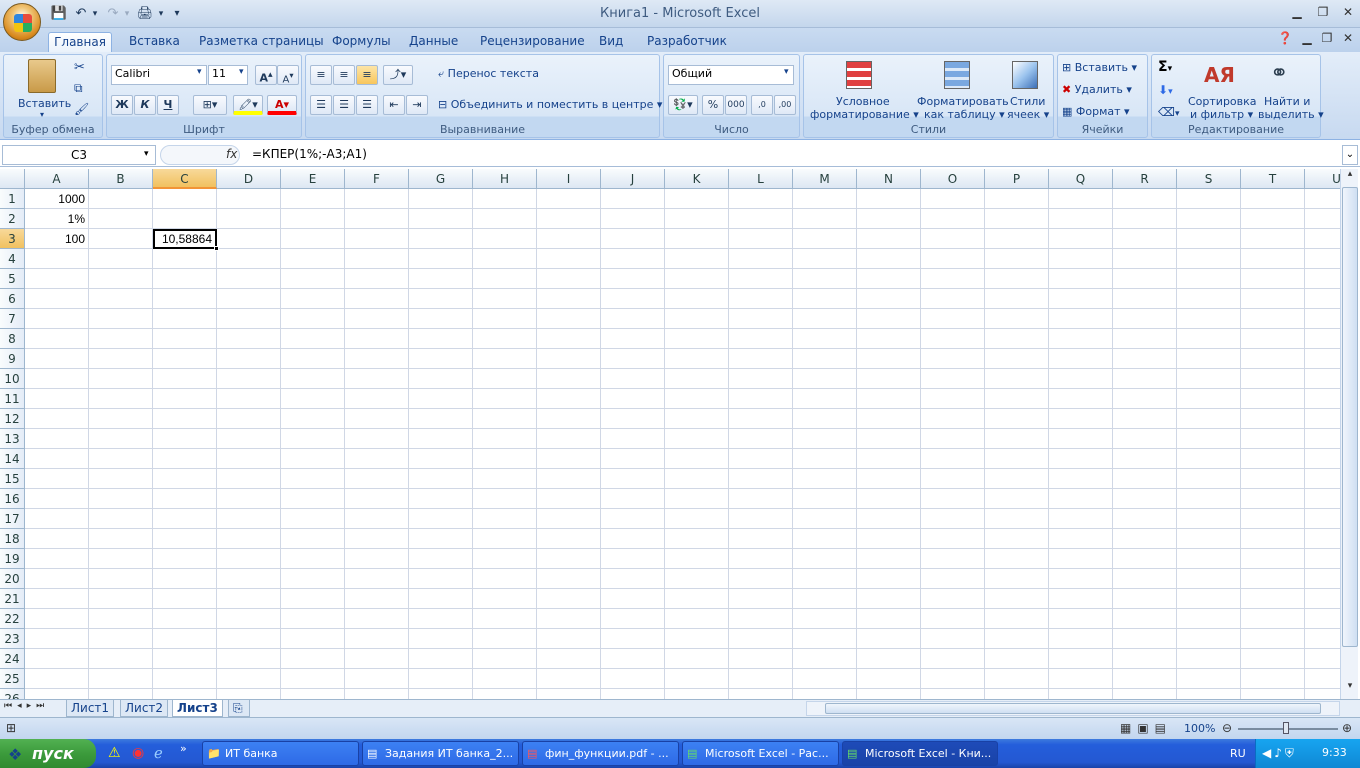 The height and width of the screenshot is (768, 1360). I want to click on cell-g4, so click(441, 259).